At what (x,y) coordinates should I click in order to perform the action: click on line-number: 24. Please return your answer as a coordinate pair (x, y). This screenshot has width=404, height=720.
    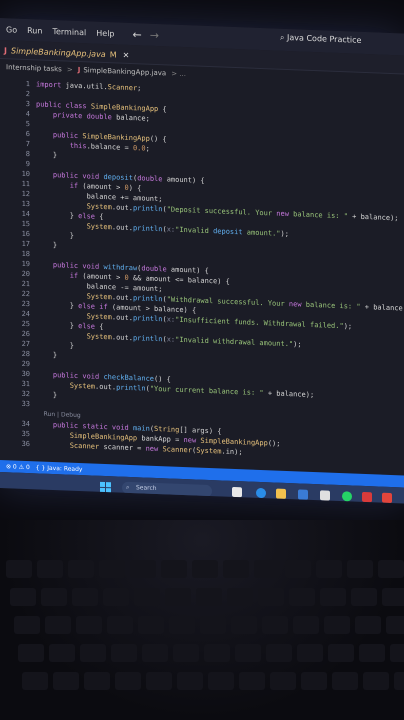
    Looking at the image, I should click on (25, 314).